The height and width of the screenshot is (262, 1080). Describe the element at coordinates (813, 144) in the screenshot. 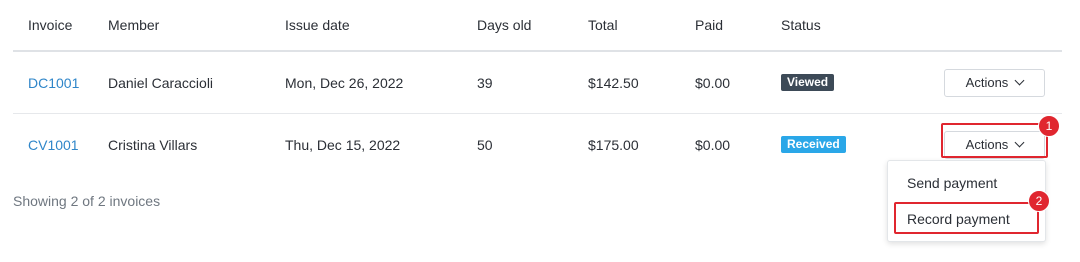

I see `status-badge: Received` at that location.